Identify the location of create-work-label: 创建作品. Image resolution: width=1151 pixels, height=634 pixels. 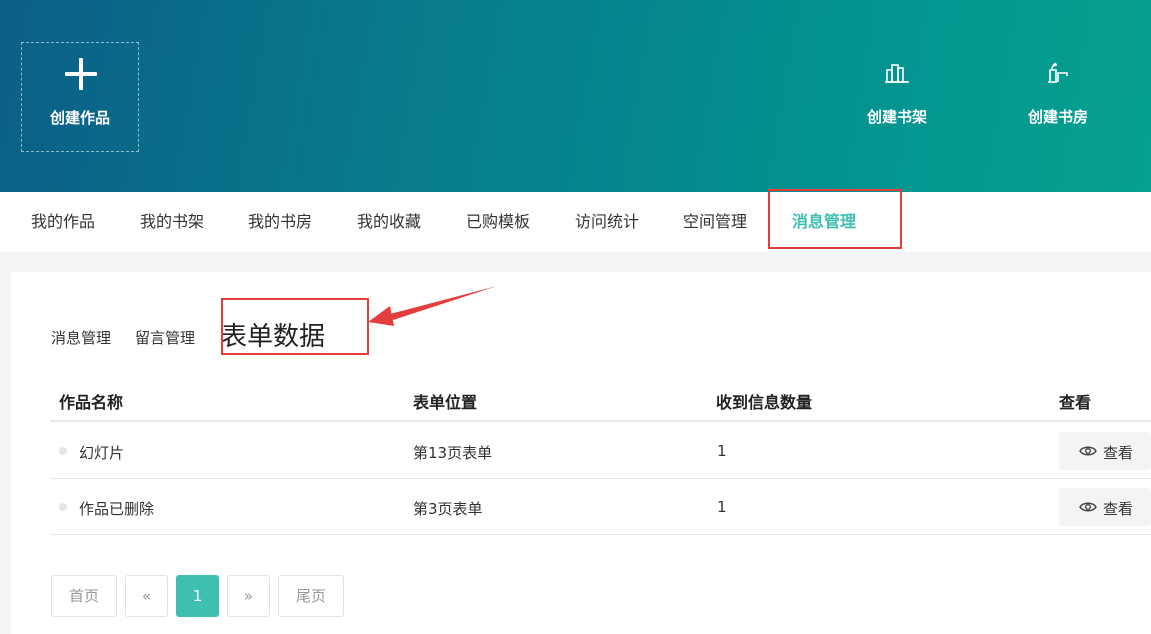
(79, 118).